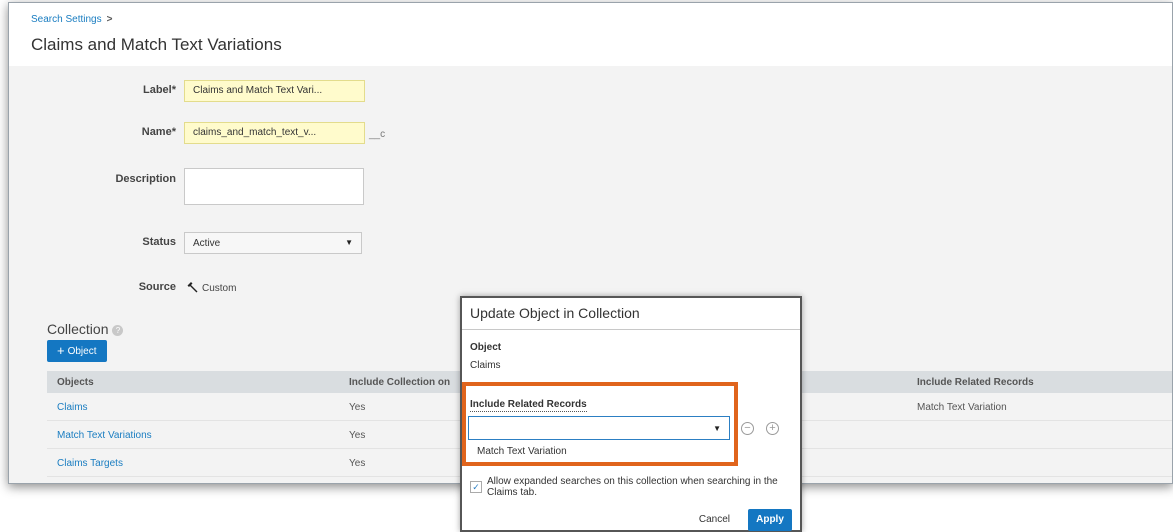 Image resolution: width=1173 pixels, height=532 pixels. I want to click on breadcrumb-search-settings: Search Settings, so click(66, 19).